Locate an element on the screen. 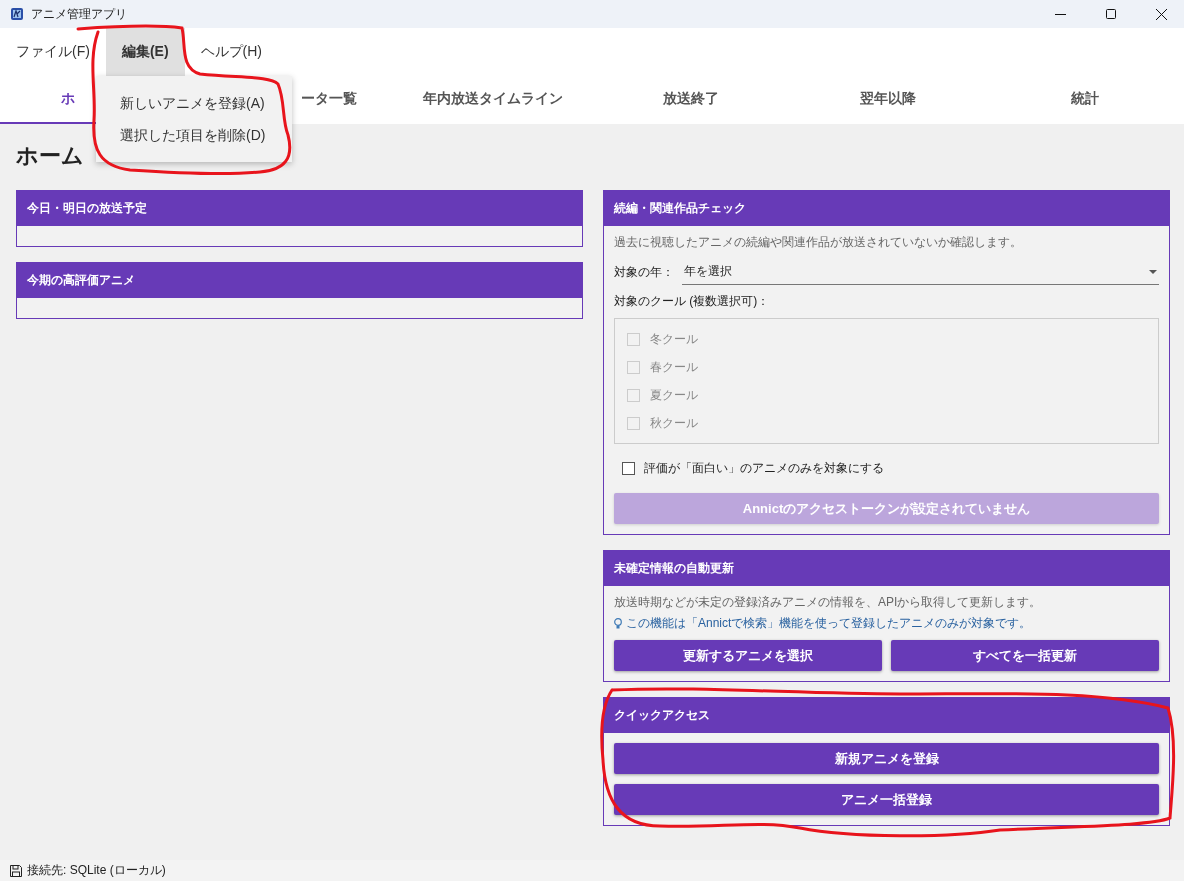 The width and height of the screenshot is (1184, 881). update-button: 更新するアニメを選択 is located at coordinates (748, 655).